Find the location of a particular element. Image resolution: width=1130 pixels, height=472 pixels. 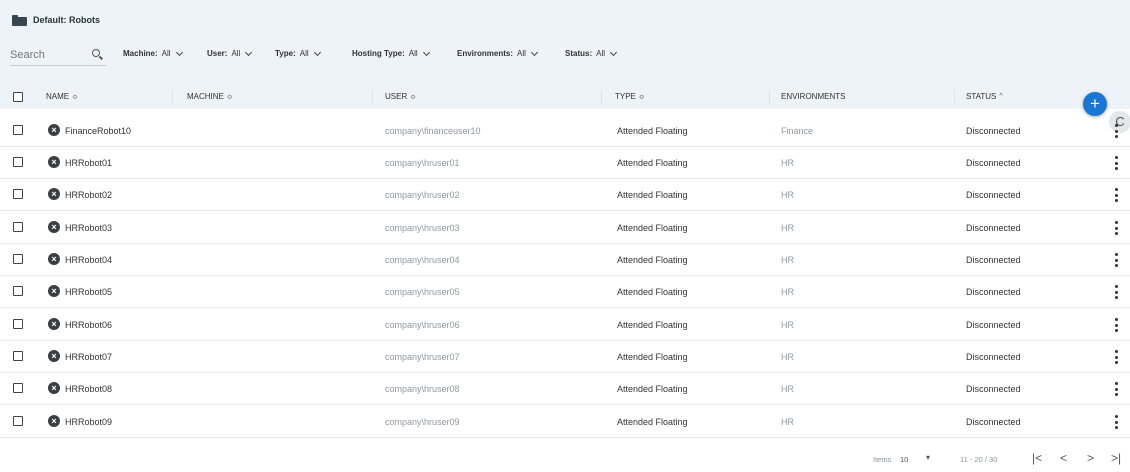

chevron-down-icon: ▾ is located at coordinates (928, 457).